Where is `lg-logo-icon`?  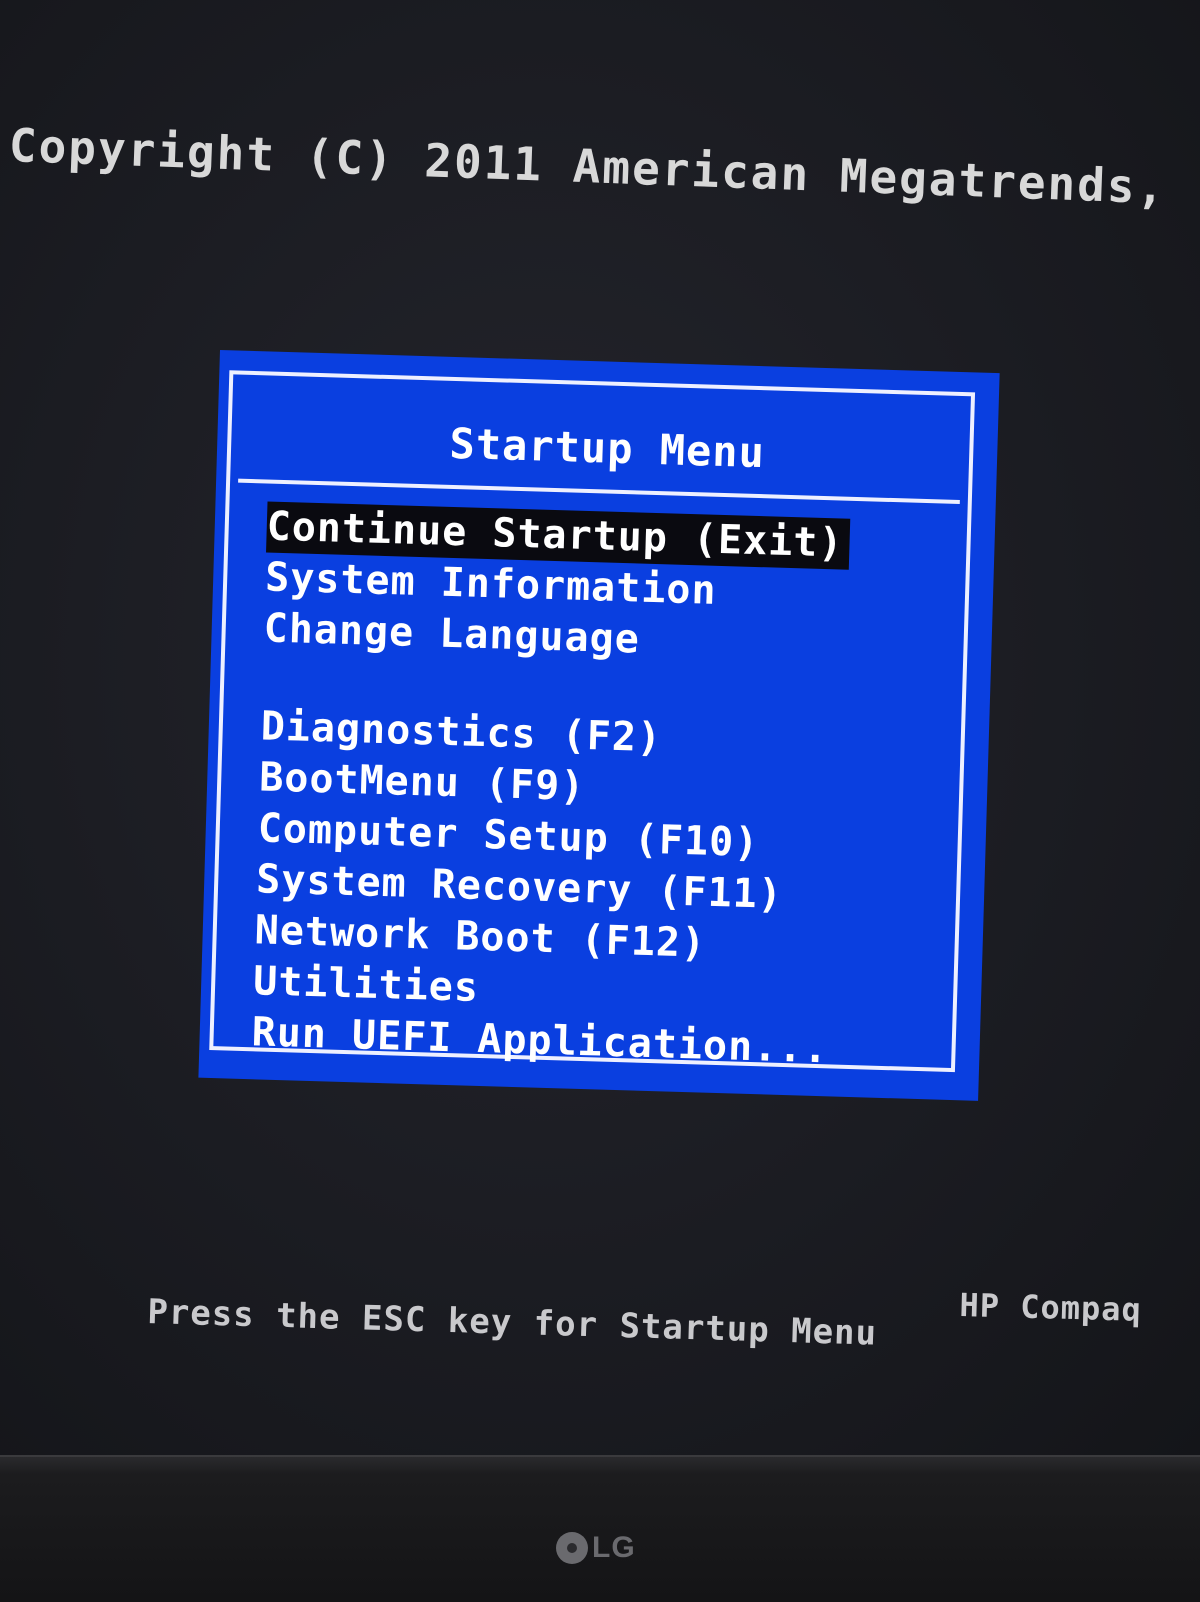 lg-logo-icon is located at coordinates (572, 1548).